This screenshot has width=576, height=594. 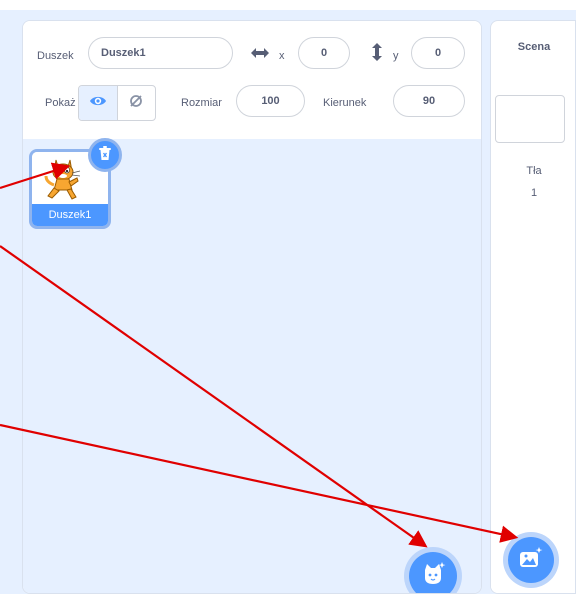 What do you see at coordinates (377, 52) in the screenshot?
I see `vertical-double-arrow-icon` at bounding box center [377, 52].